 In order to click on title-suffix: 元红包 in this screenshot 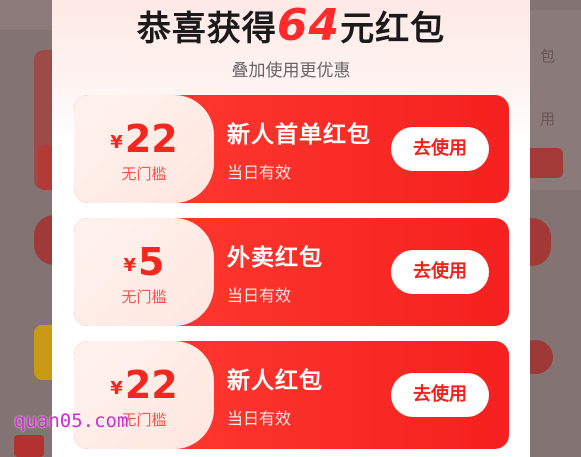, I will do `click(393, 29)`.